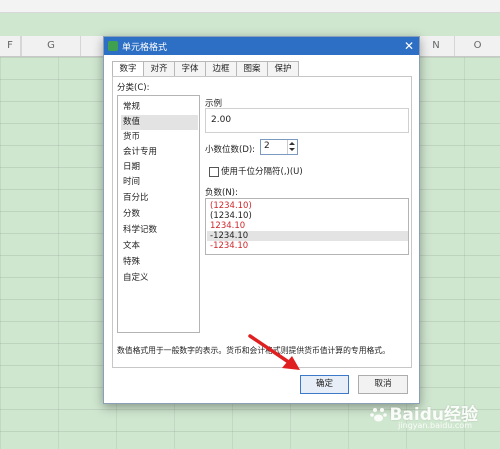 The width and height of the screenshot is (500, 449). I want to click on tab-font: 字体, so click(190, 69).